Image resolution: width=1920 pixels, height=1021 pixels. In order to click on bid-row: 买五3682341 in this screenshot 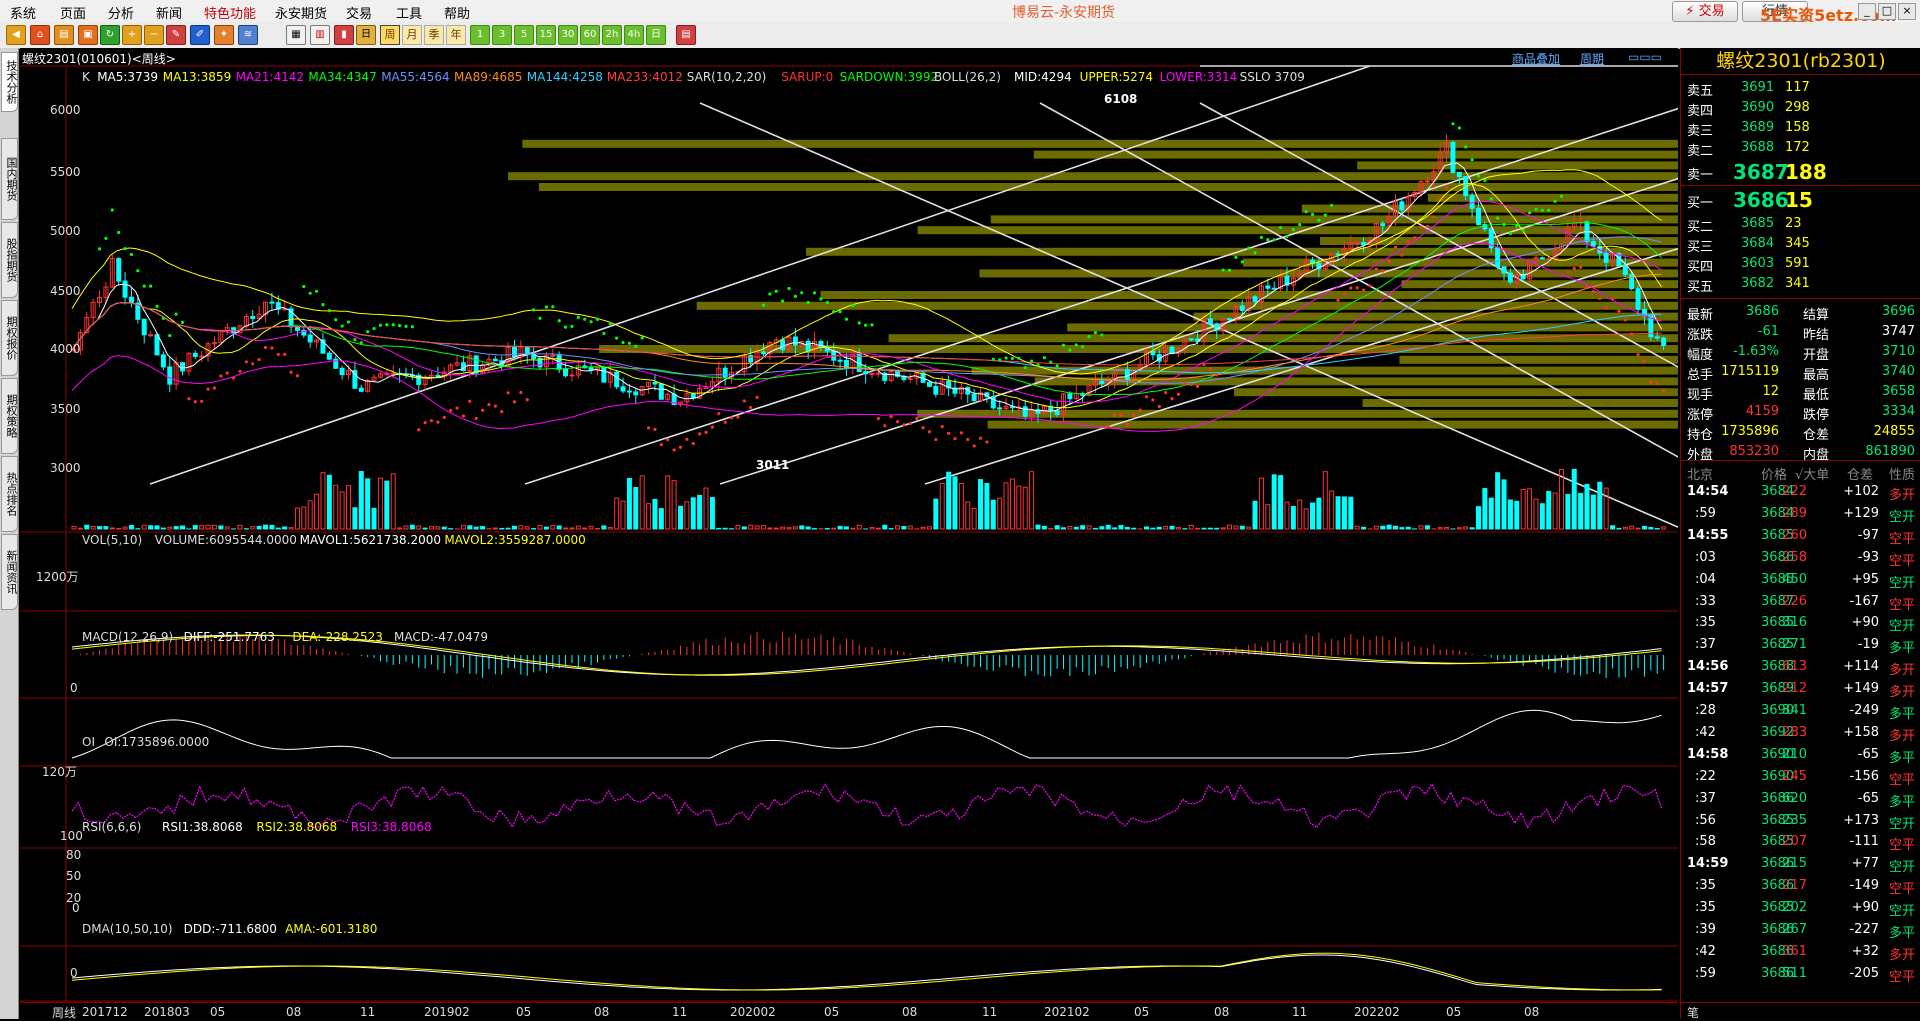, I will do `click(1800, 284)`.